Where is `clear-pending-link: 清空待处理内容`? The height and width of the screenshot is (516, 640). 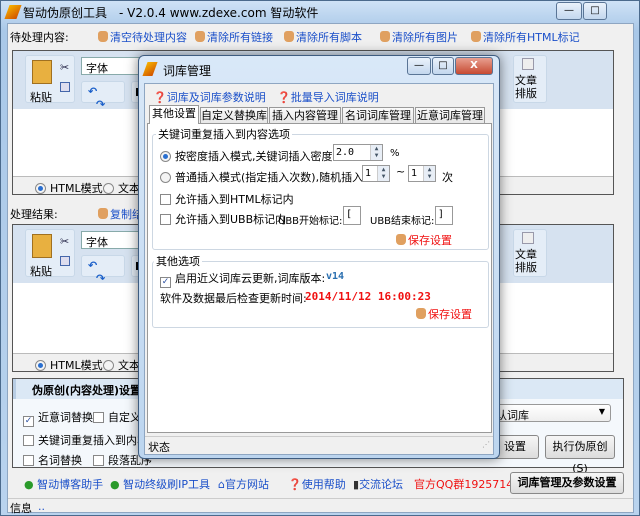 clear-pending-link: 清空待处理内容 is located at coordinates (142, 37).